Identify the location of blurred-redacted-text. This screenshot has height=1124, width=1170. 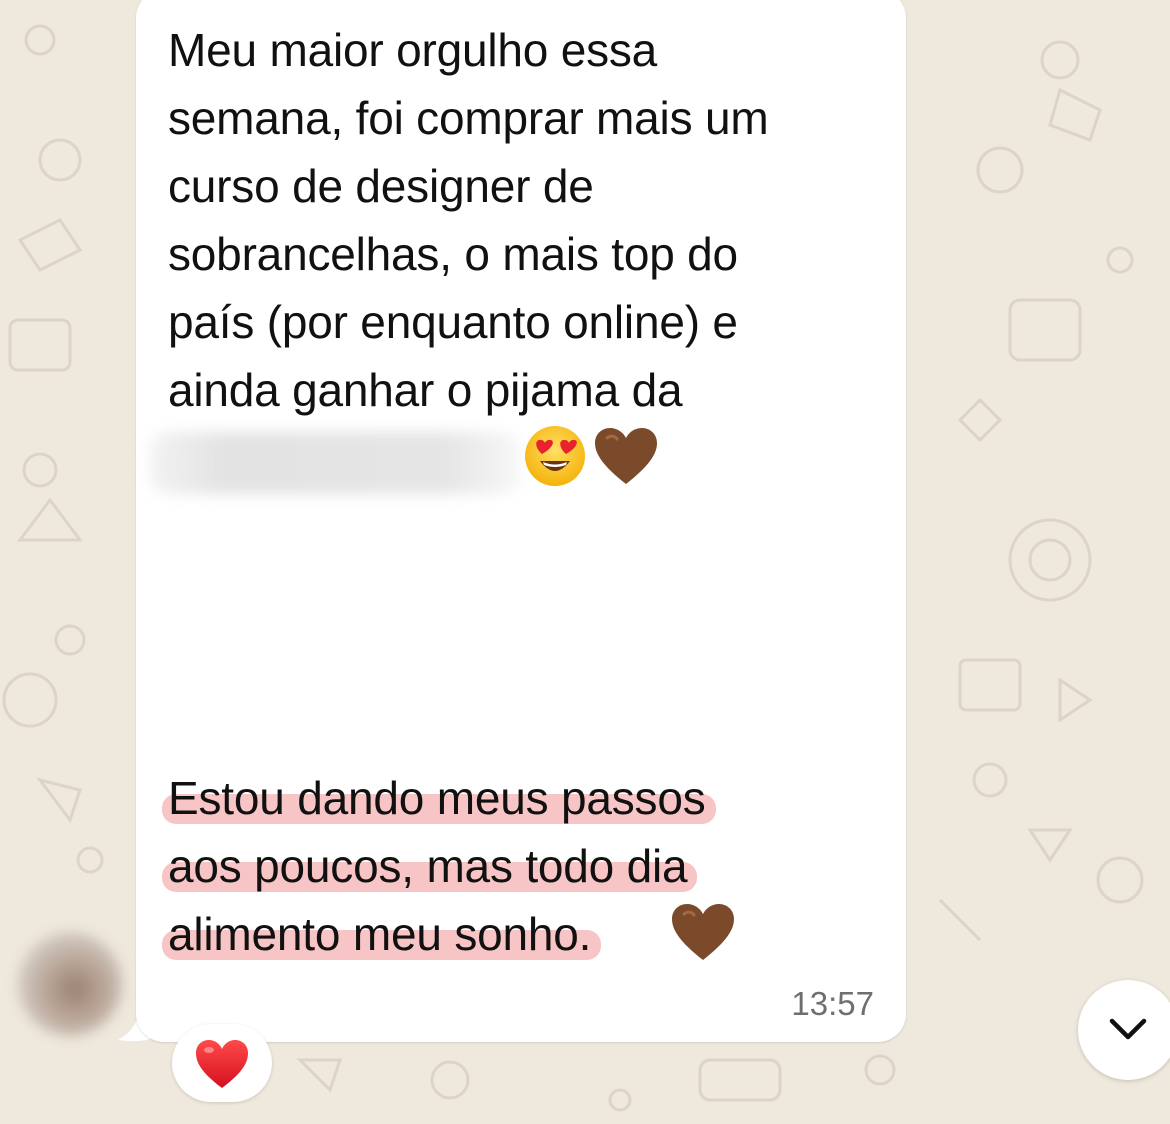
(335, 463).